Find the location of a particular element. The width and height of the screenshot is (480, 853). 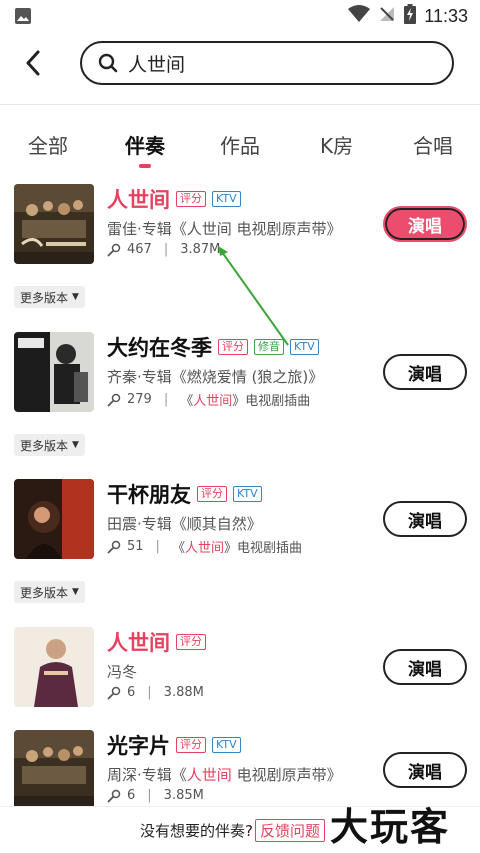

chevron-left-icon is located at coordinates (33, 63).